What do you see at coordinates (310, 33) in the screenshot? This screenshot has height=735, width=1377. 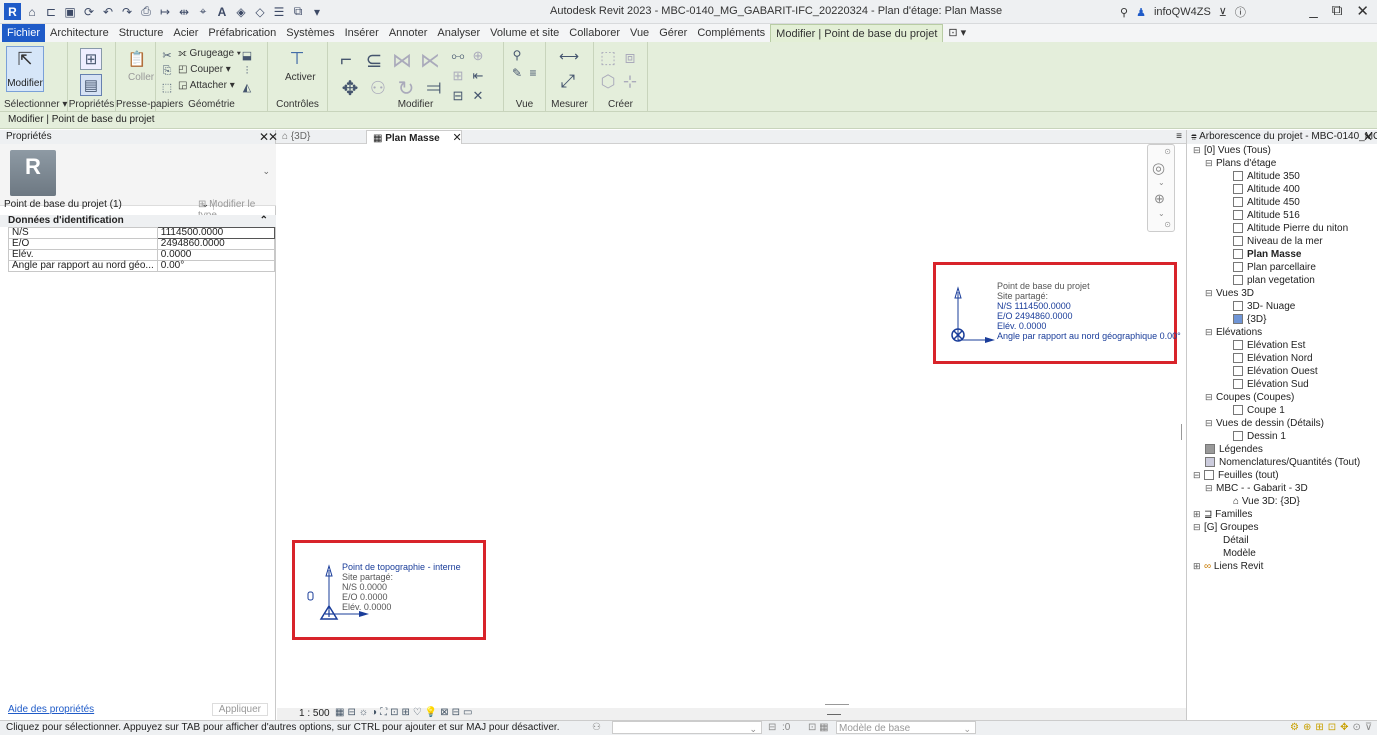 I see `tab-systemes: Systèmes` at bounding box center [310, 33].